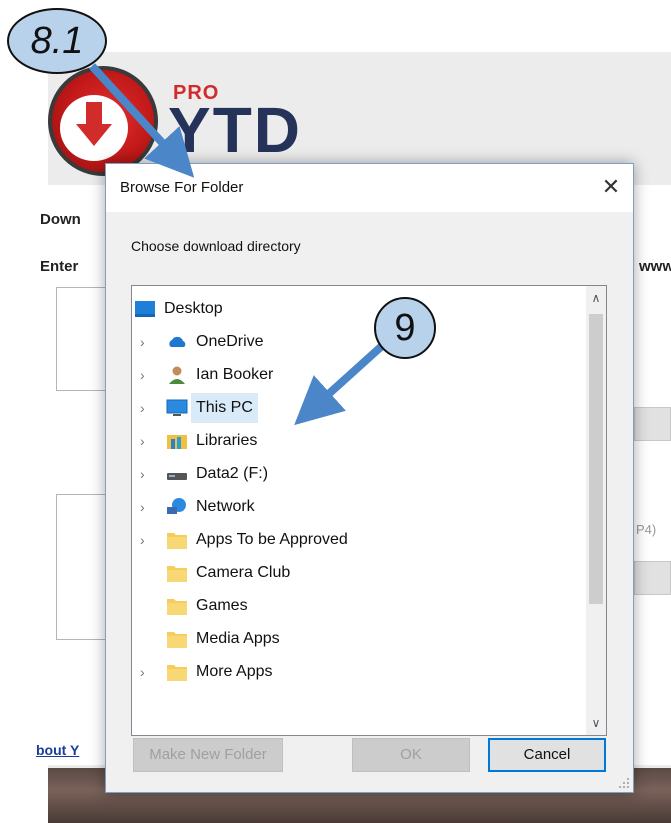  I want to click on dialog-title: Browse For Folder, so click(182, 187).